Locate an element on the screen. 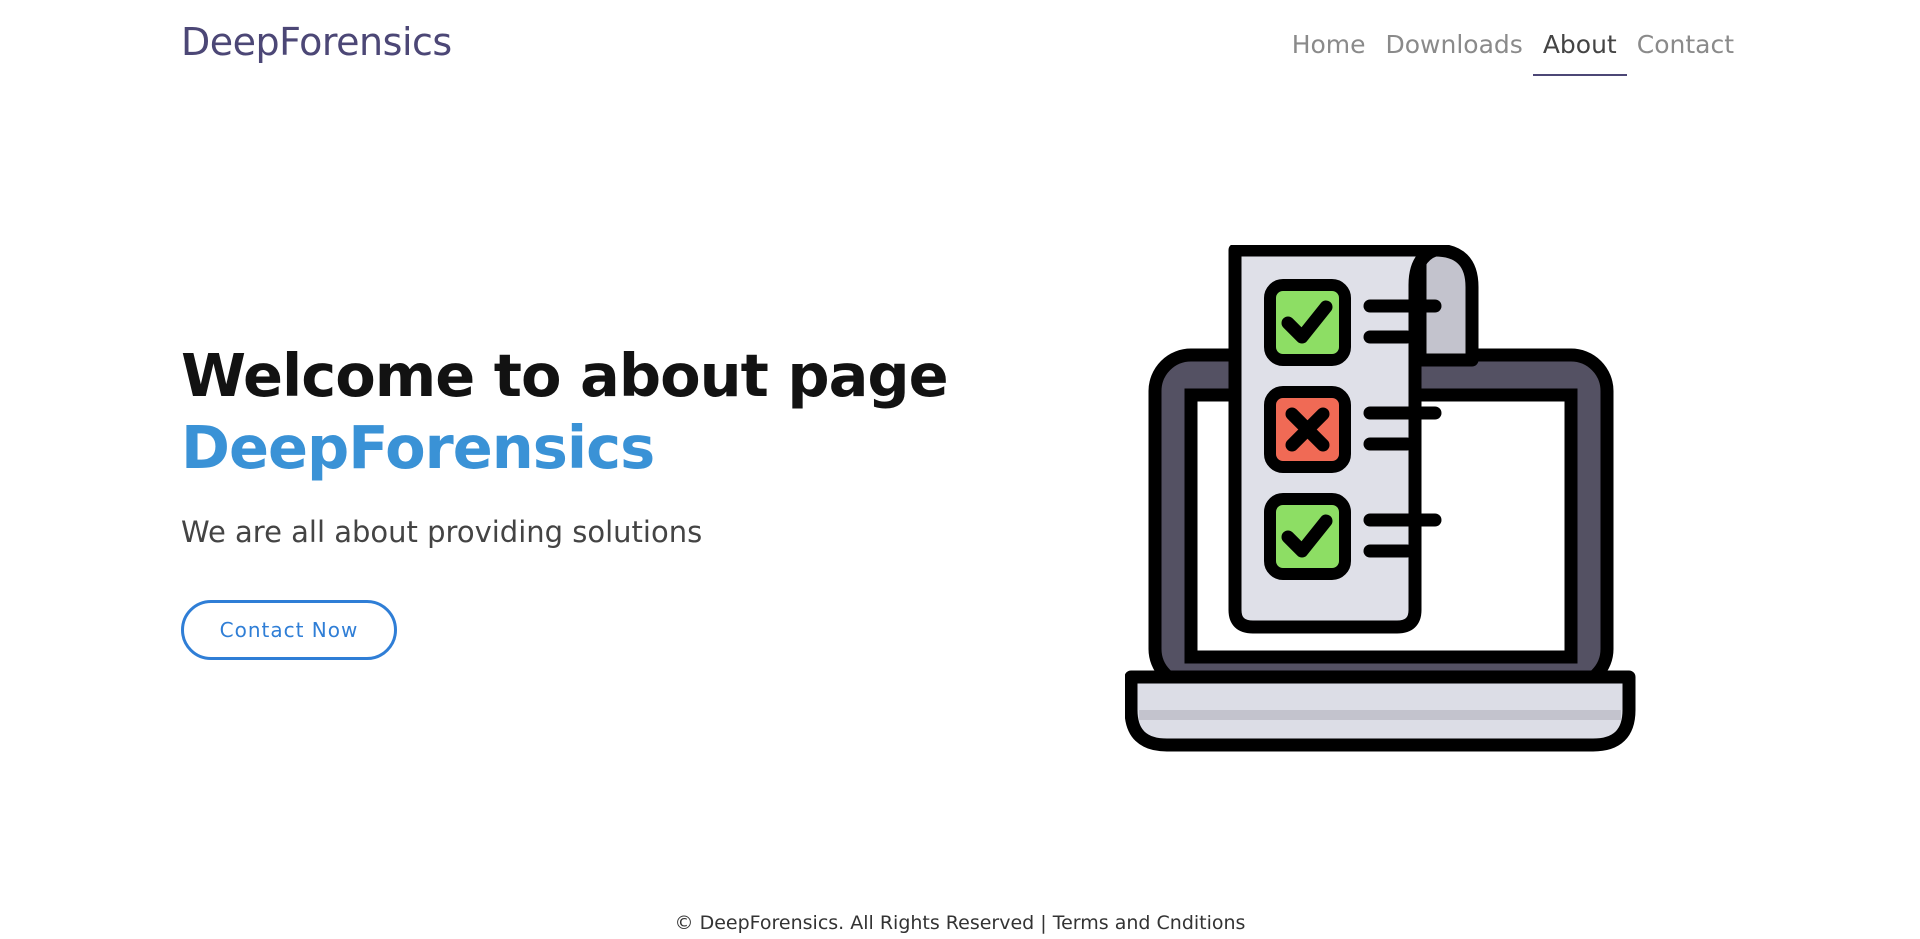 Image resolution: width=1920 pixels, height=939 pixels. laptop-checklist-icon is located at coordinates (1384, 501).